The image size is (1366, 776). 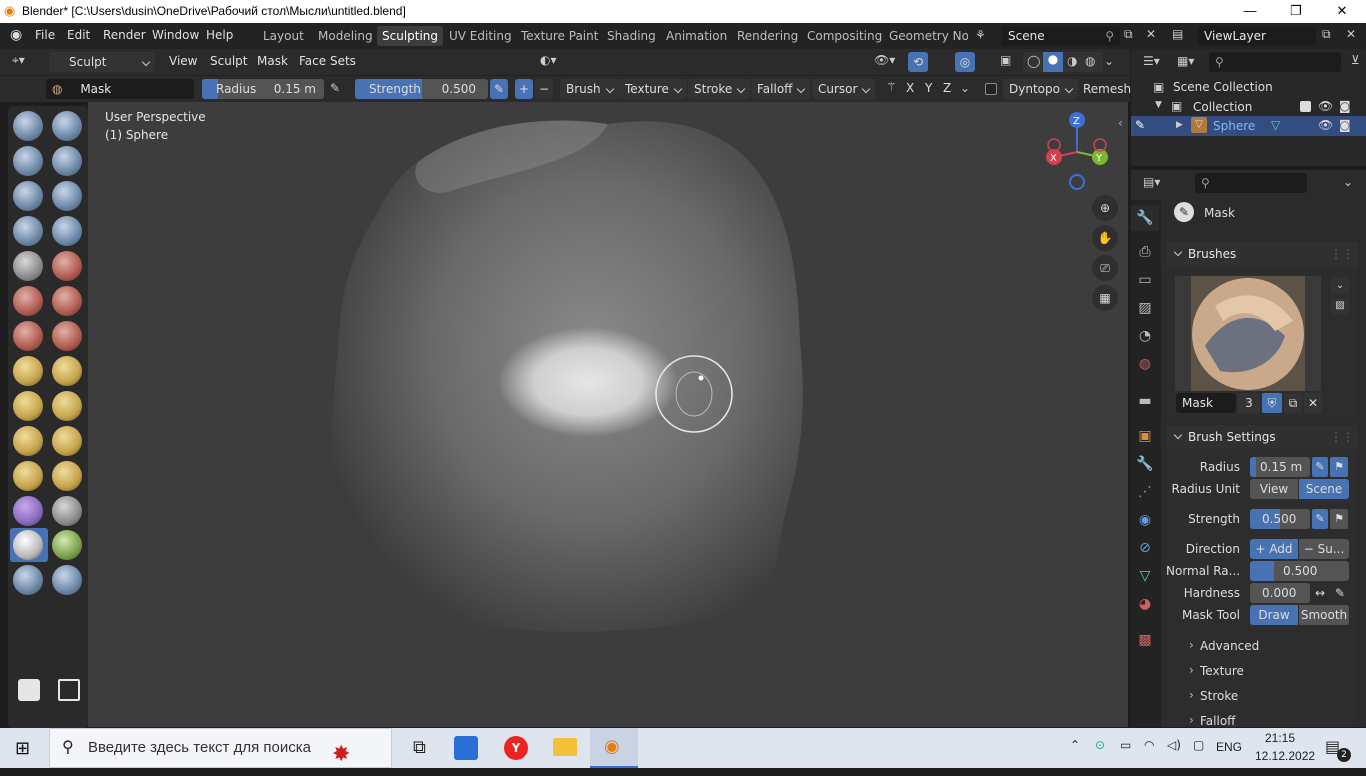 I want to click on tab-uv-editing: UV Editing, so click(x=480, y=36).